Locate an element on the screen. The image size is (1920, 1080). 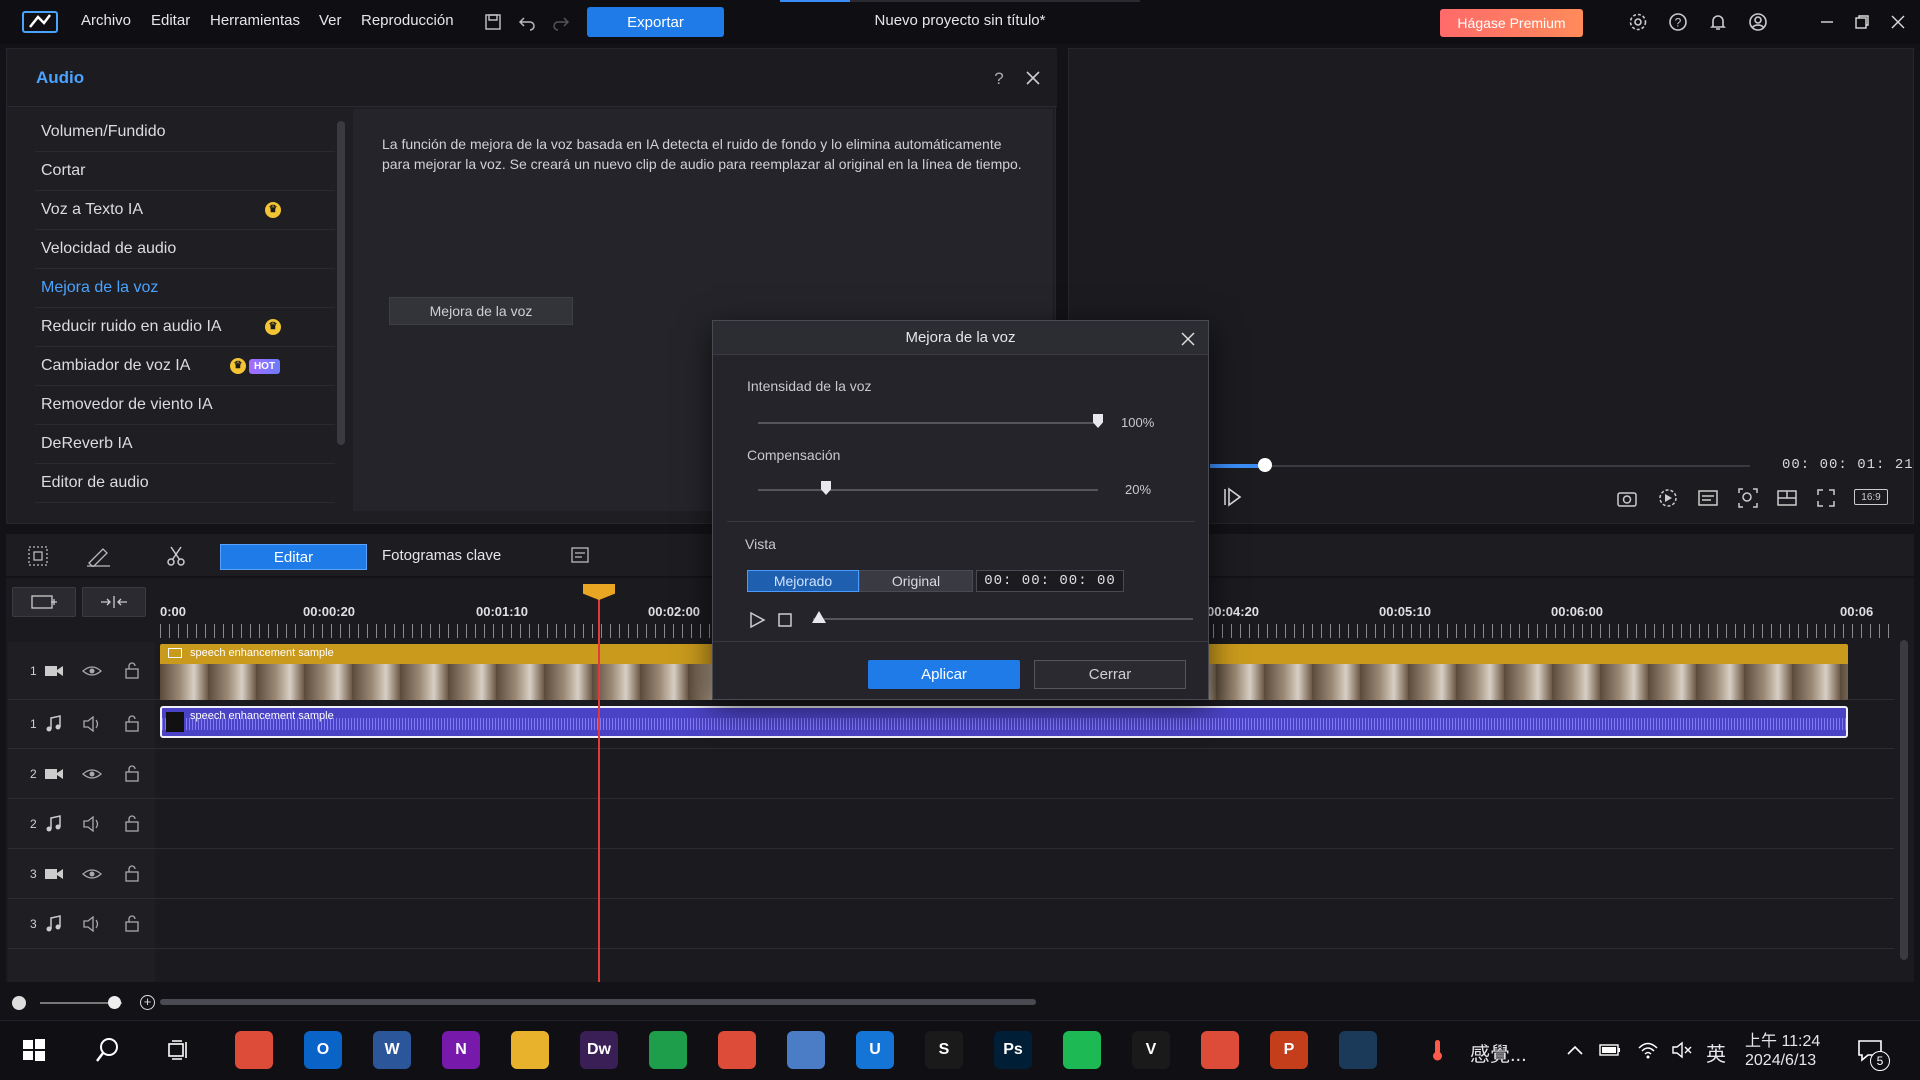
close-window-icon is located at coordinates (1898, 22).